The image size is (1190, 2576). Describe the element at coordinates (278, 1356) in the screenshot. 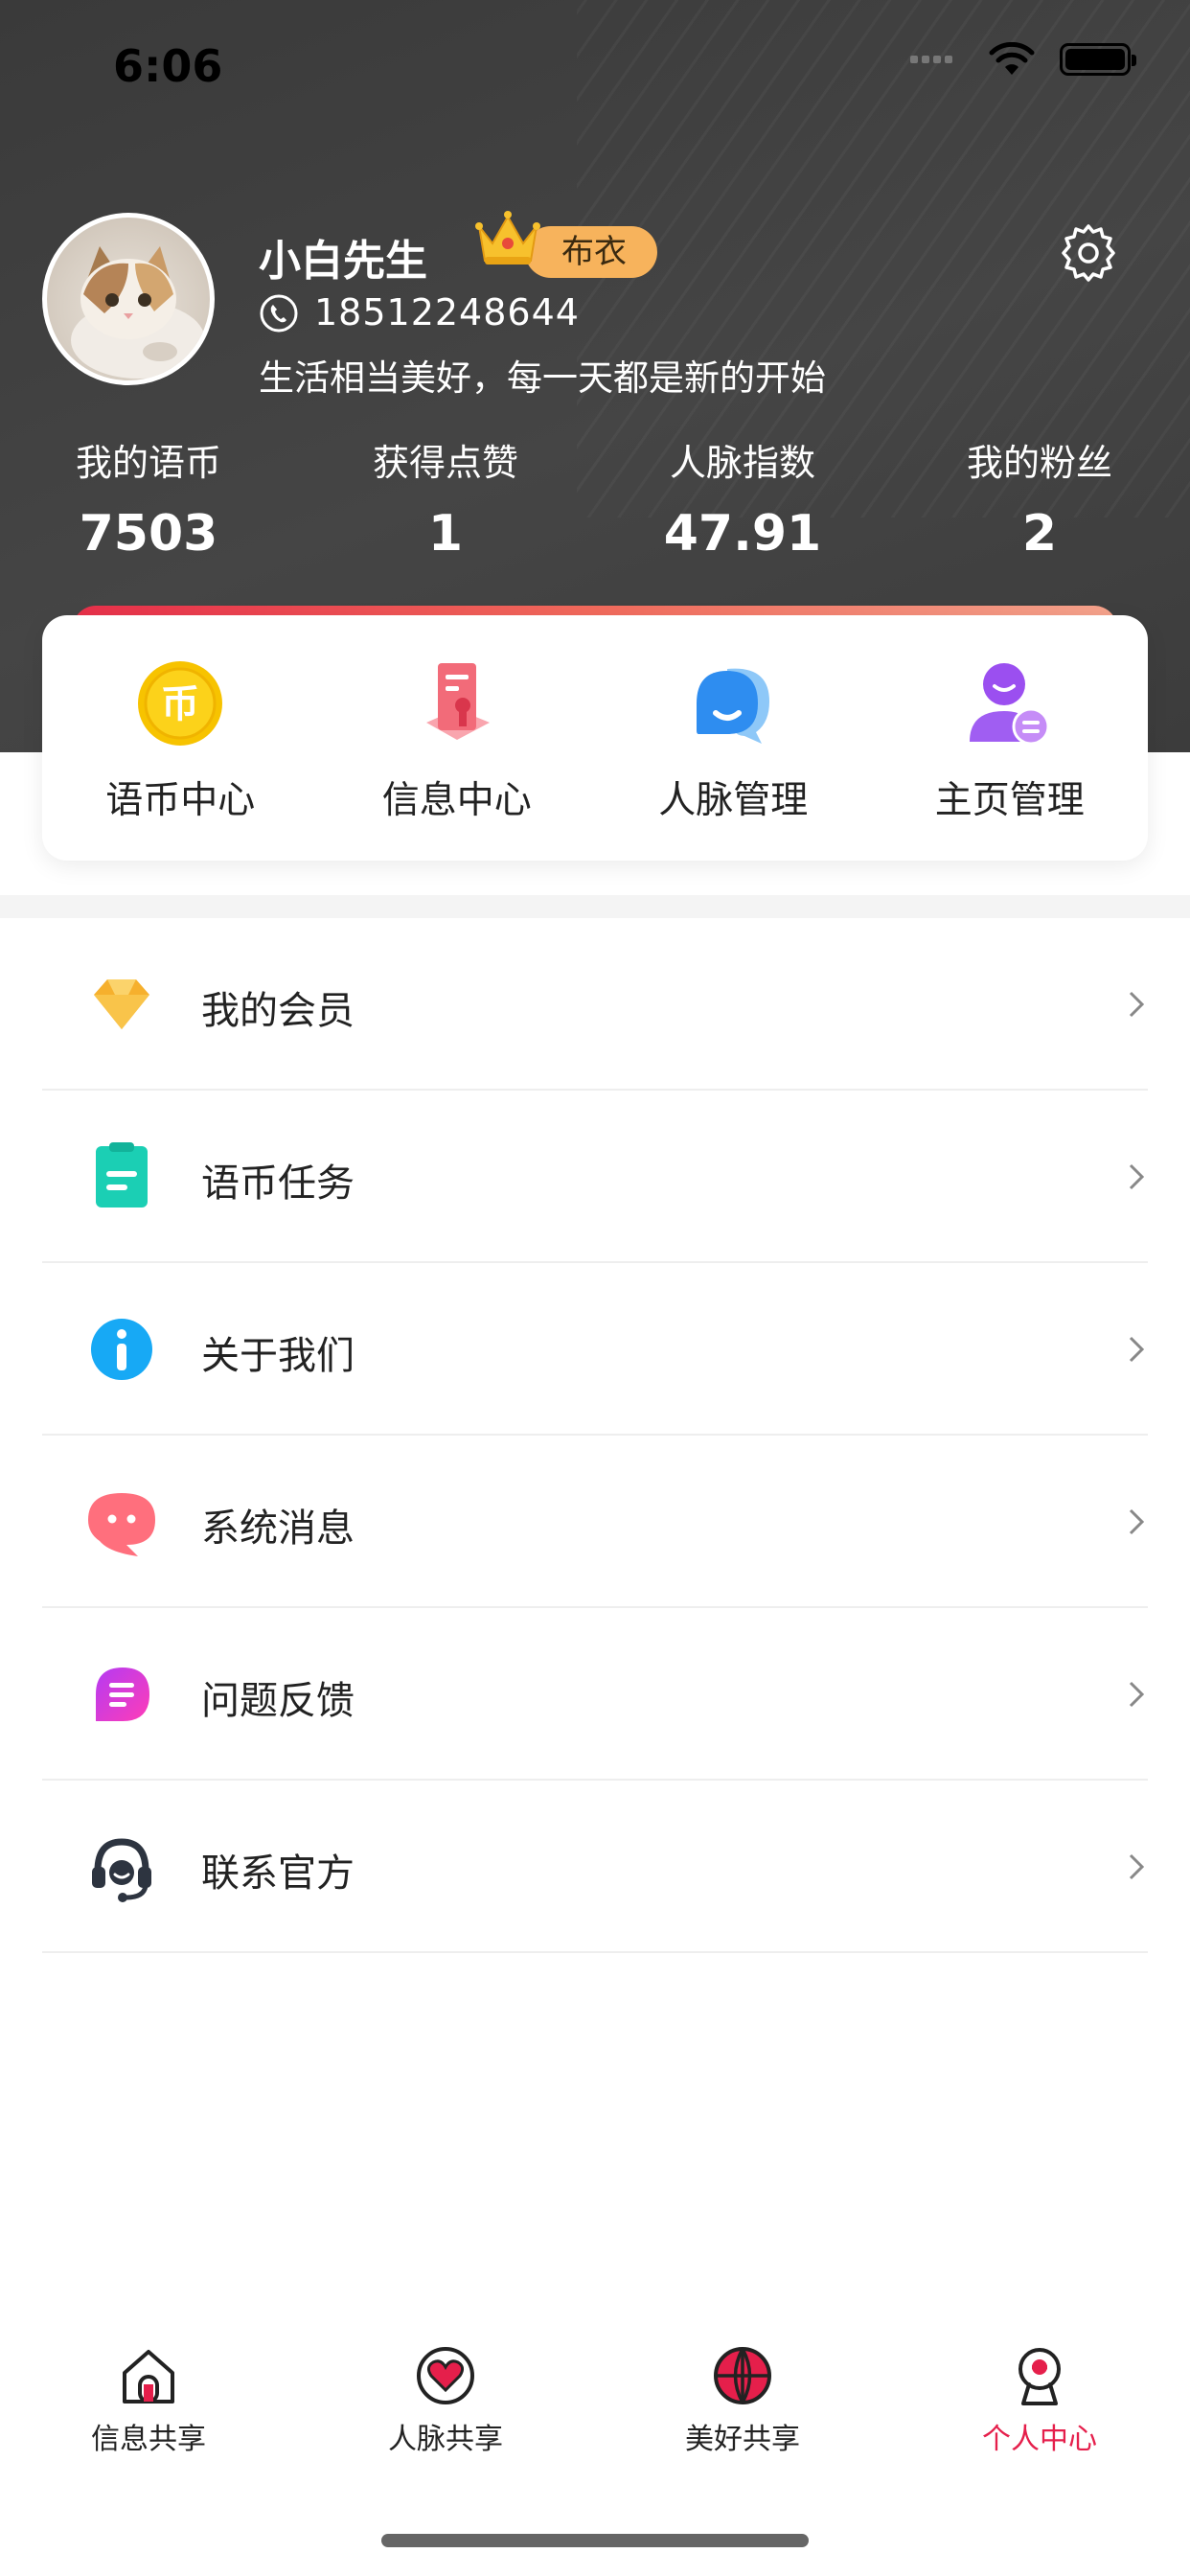

I see `menu-item-label: 关于我们` at that location.